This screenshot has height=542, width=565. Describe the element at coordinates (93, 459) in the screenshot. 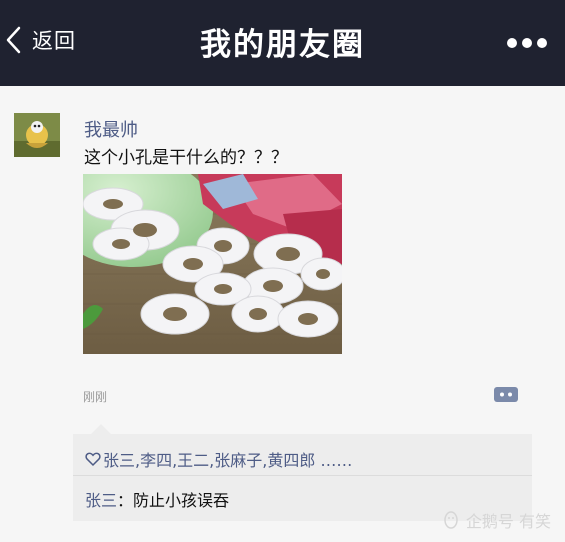

I see `heart-outline-icon` at that location.